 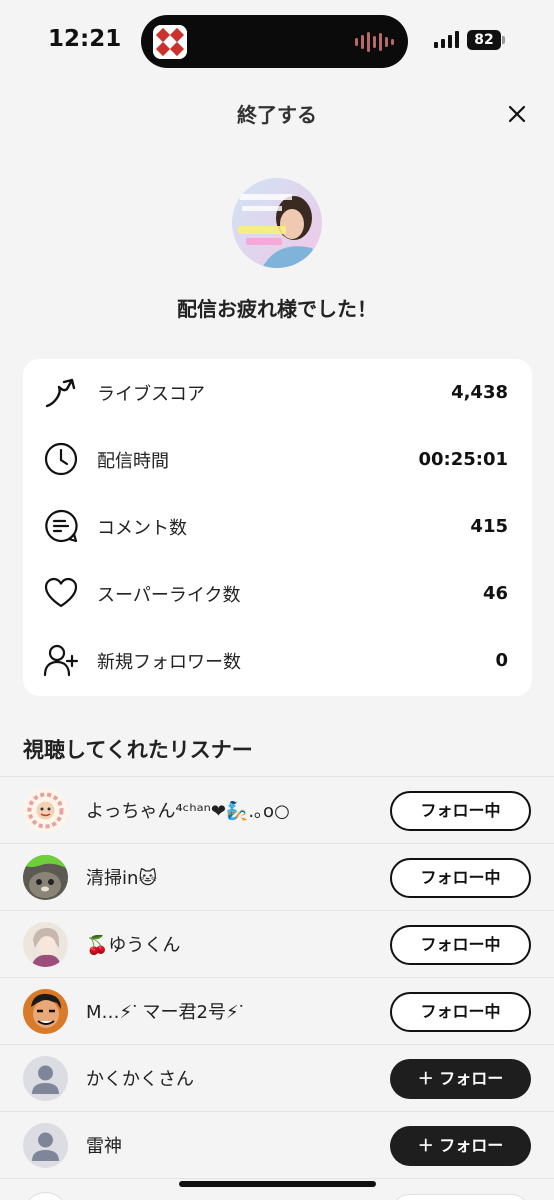 I want to click on stat-label: スーパーライク数, so click(x=169, y=595).